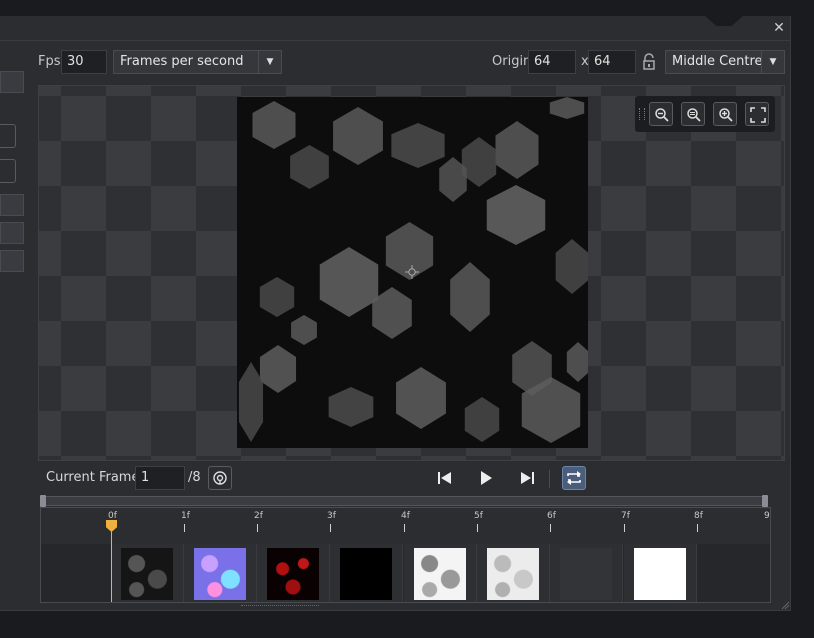 This screenshot has height=638, width=814. I want to click on tick-label: 2f, so click(258, 516).